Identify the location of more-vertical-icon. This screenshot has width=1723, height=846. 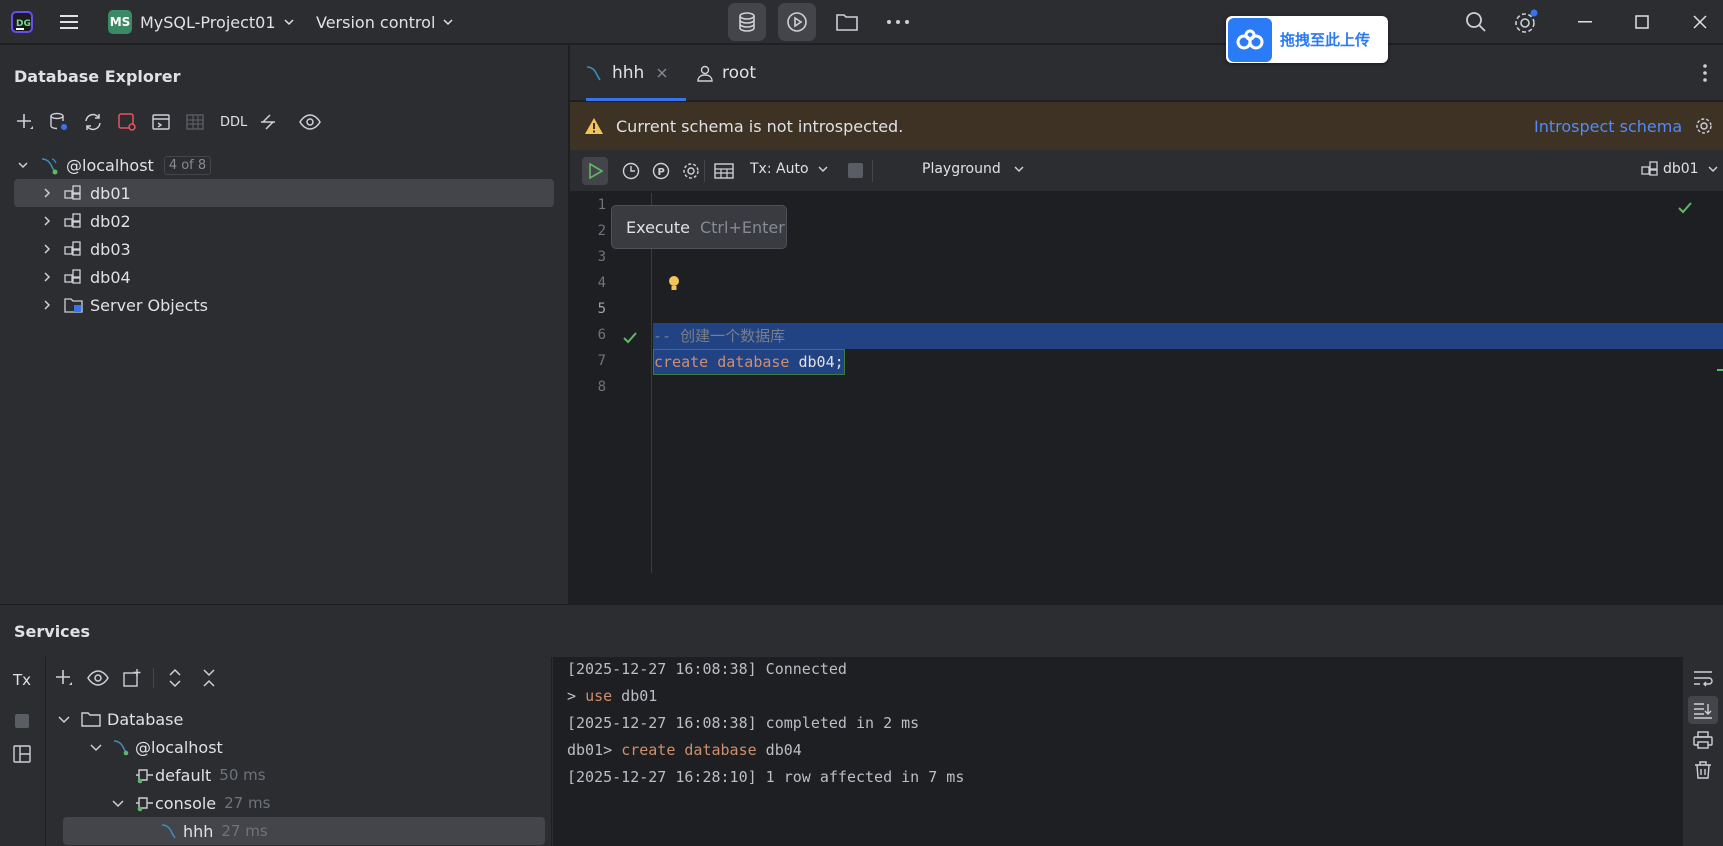
(1705, 73).